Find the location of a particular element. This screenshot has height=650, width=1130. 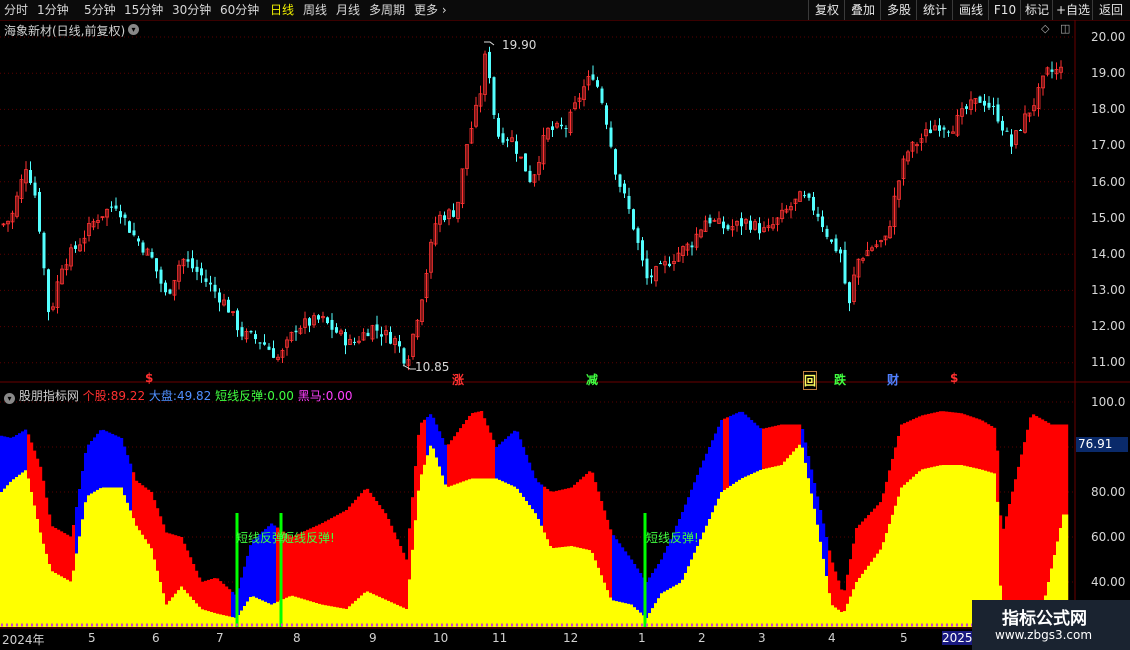

darkhorse-value: 0.00 is located at coordinates (339, 396).